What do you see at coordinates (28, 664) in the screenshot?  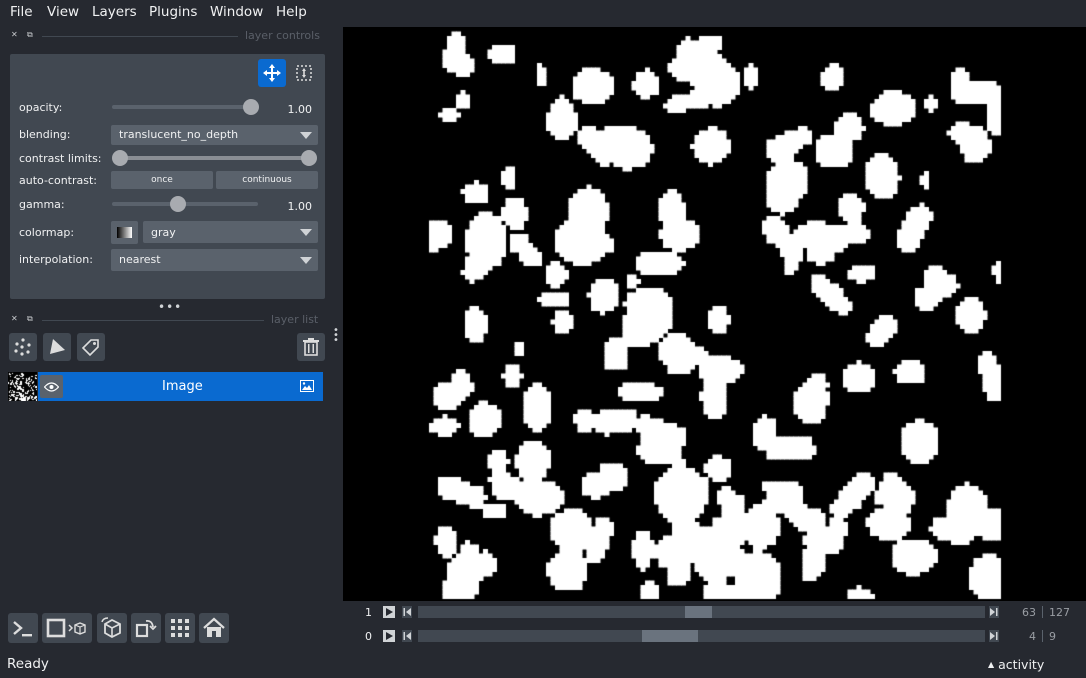 I see `status-text: Ready` at bounding box center [28, 664].